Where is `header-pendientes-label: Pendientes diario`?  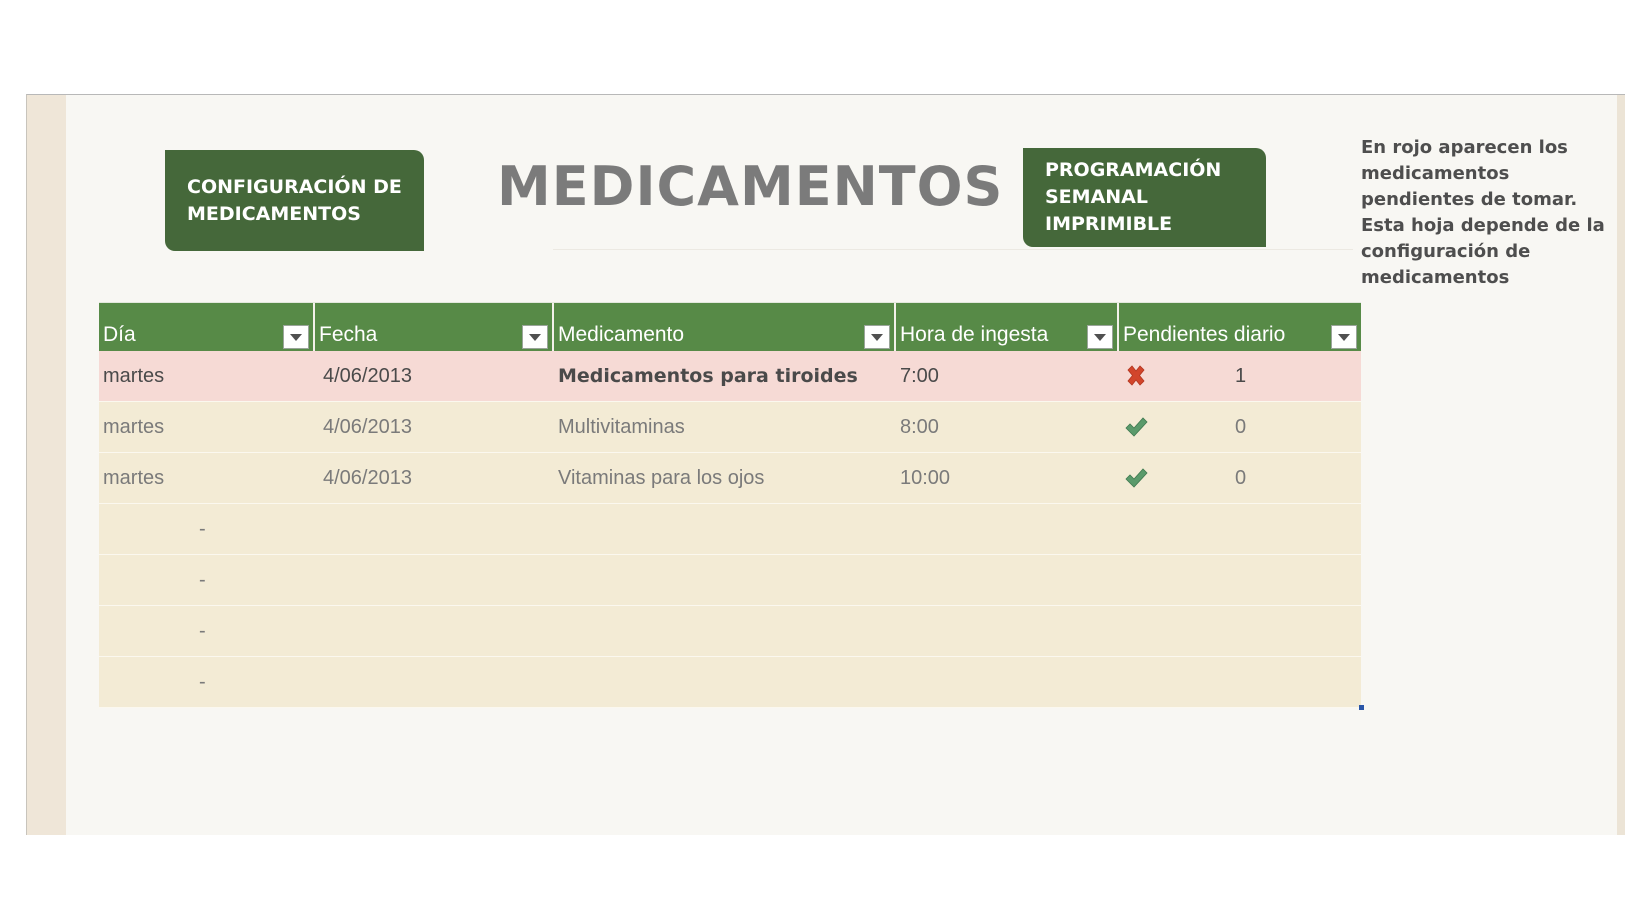
header-pendientes-label: Pendientes diario is located at coordinates (1204, 334).